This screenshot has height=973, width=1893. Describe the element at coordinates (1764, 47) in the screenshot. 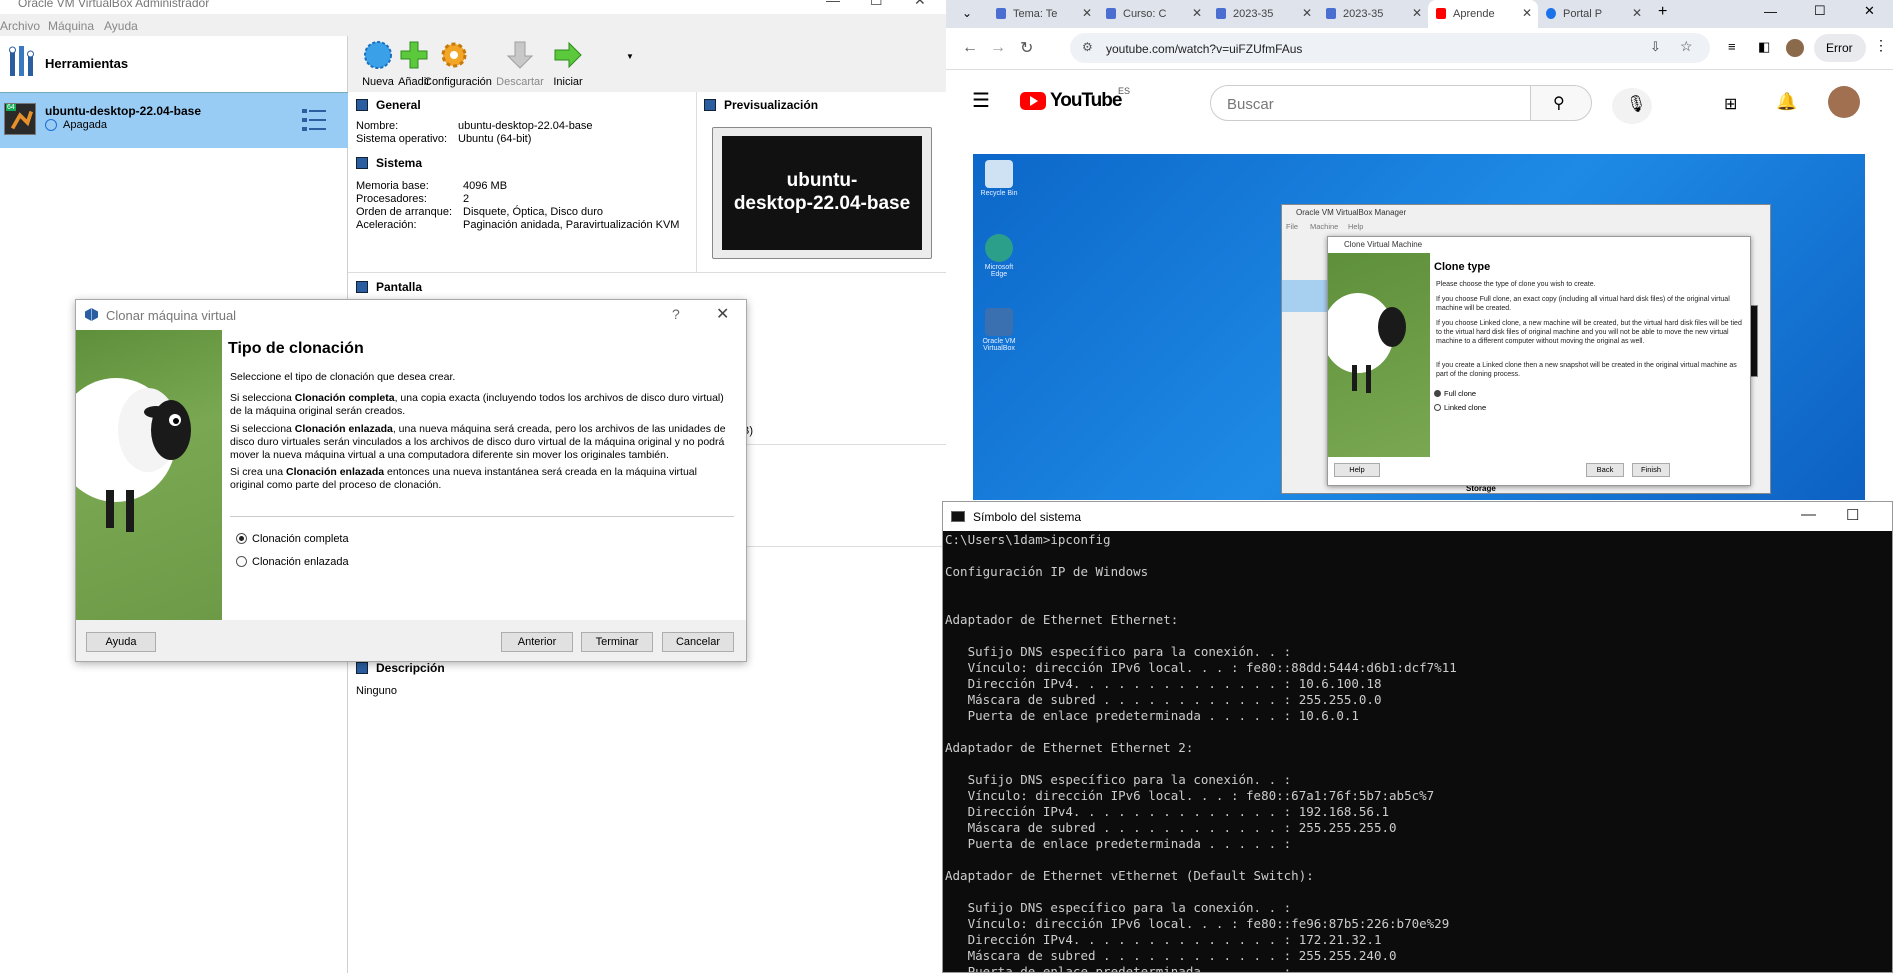

I see `sidepanel-icon: ◧` at that location.